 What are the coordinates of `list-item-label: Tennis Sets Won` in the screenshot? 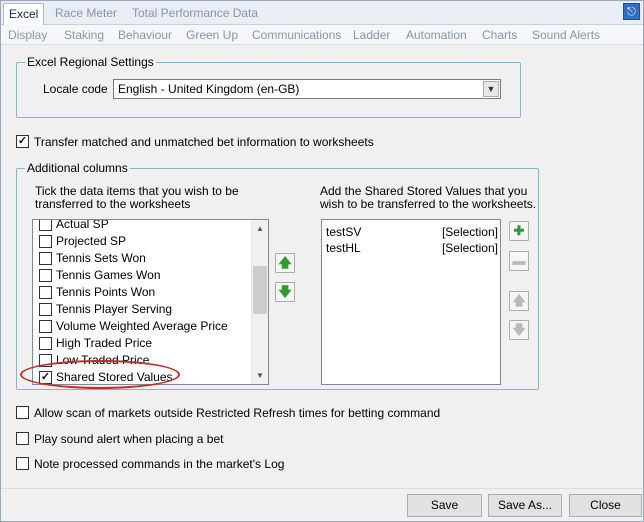 It's located at (101, 258).